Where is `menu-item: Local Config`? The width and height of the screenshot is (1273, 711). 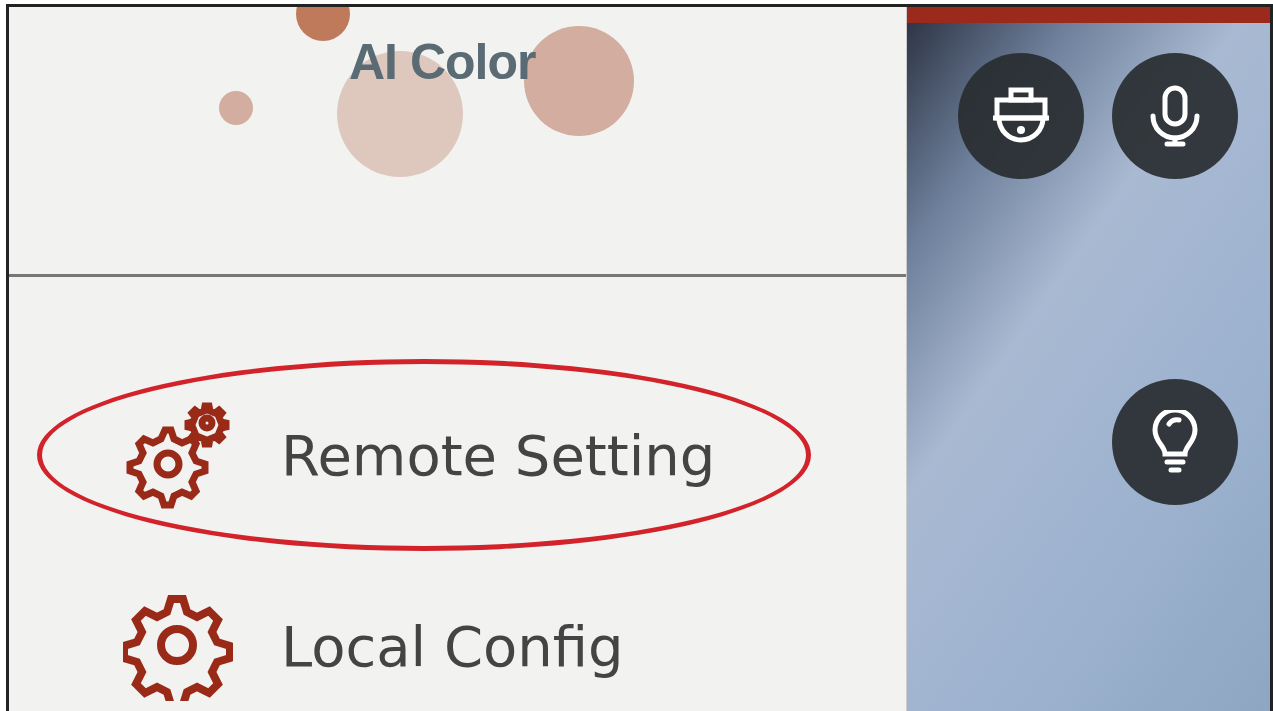
menu-item: Local Config is located at coordinates (457, 646).